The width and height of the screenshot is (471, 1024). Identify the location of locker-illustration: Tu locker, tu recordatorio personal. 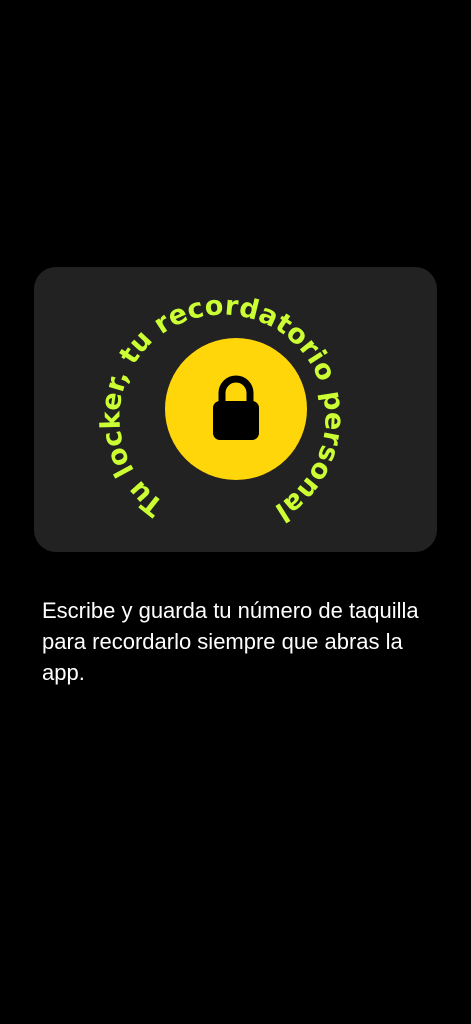
(222, 408).